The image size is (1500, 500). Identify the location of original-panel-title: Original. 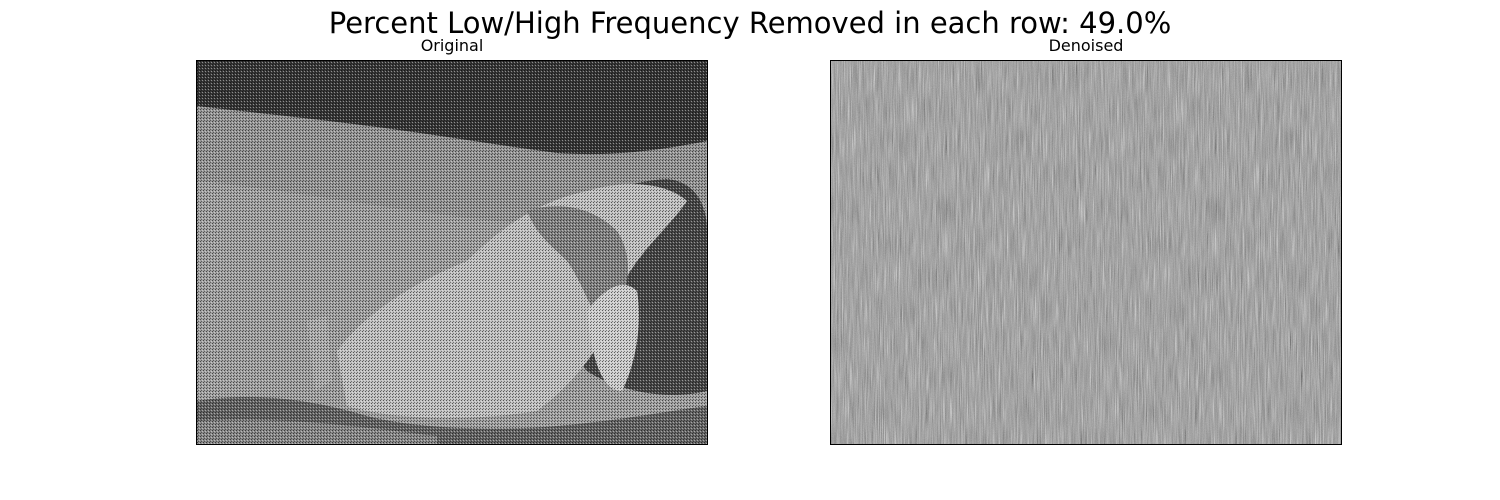
(452, 45).